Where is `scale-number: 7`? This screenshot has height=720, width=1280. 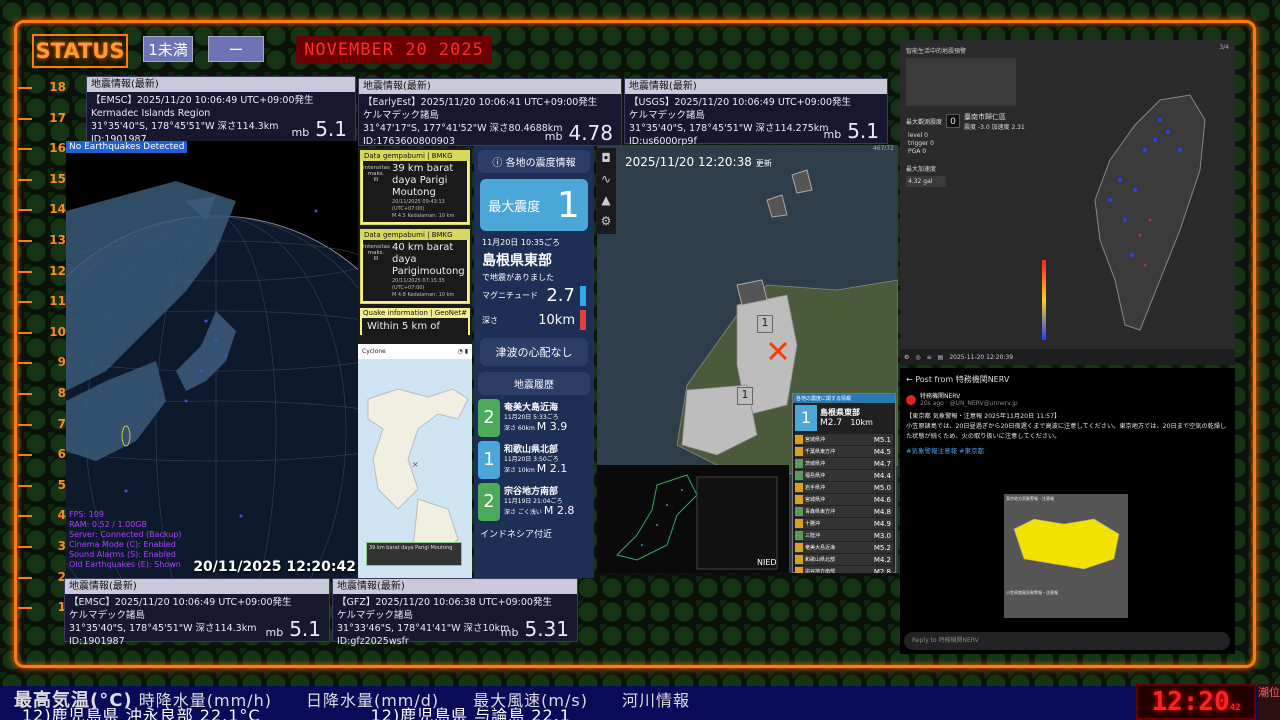 scale-number: 7 is located at coordinates (61, 423).